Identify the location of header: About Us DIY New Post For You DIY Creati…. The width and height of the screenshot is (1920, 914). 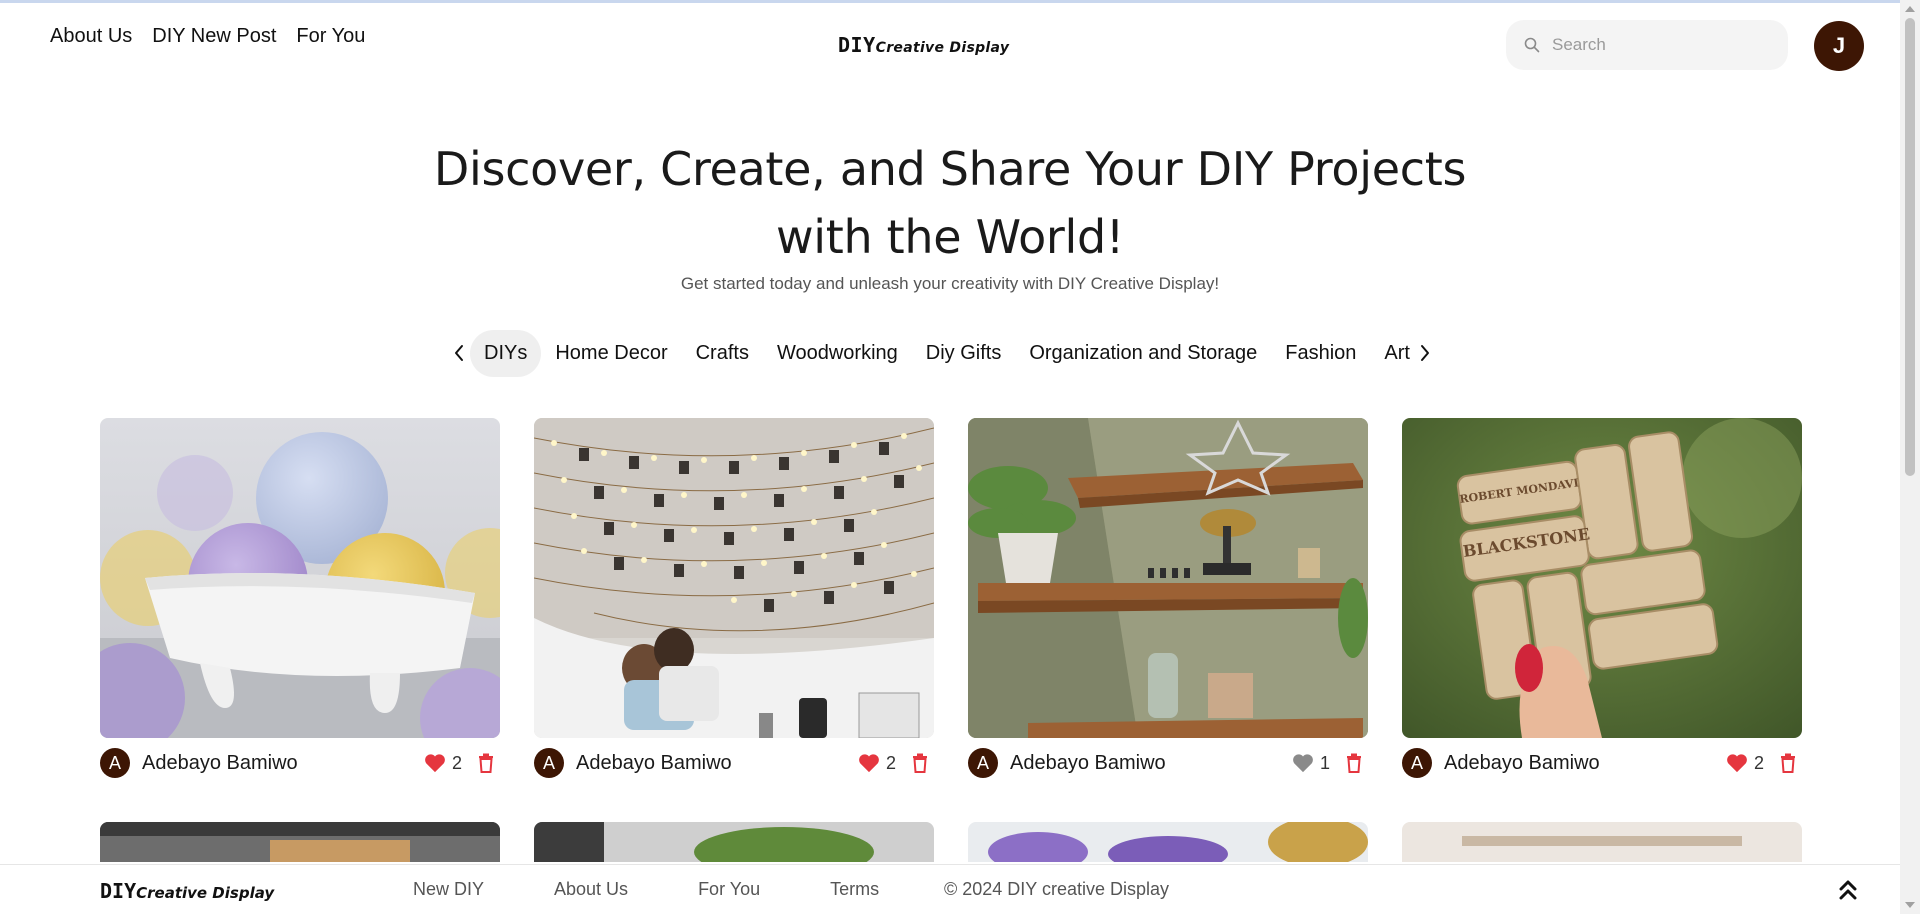
(950, 42).